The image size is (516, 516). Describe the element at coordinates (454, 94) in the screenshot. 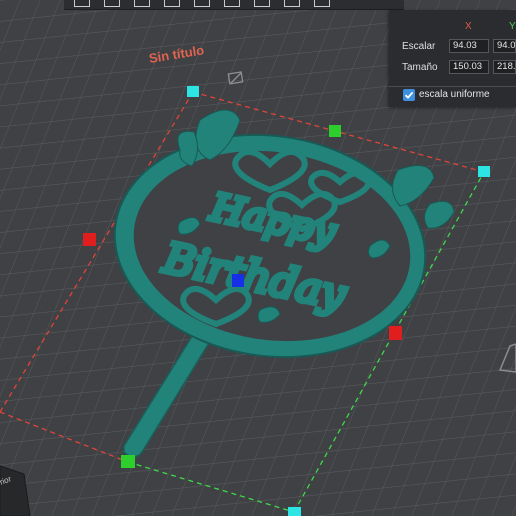

I see `uniform-scale-label: escala uniforme` at that location.